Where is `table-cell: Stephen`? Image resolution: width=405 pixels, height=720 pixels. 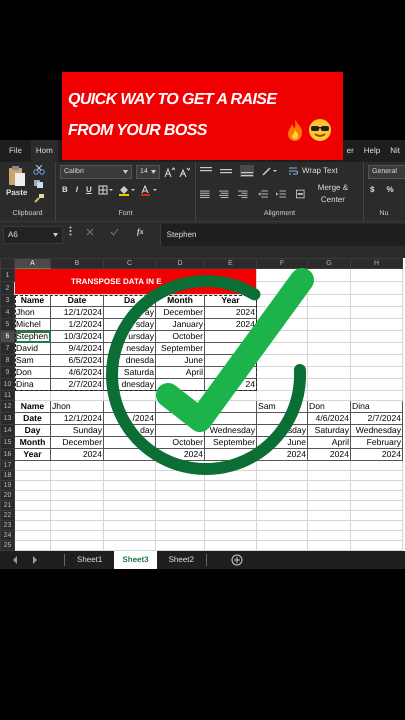
table-cell: Stephen is located at coordinates (32, 336).